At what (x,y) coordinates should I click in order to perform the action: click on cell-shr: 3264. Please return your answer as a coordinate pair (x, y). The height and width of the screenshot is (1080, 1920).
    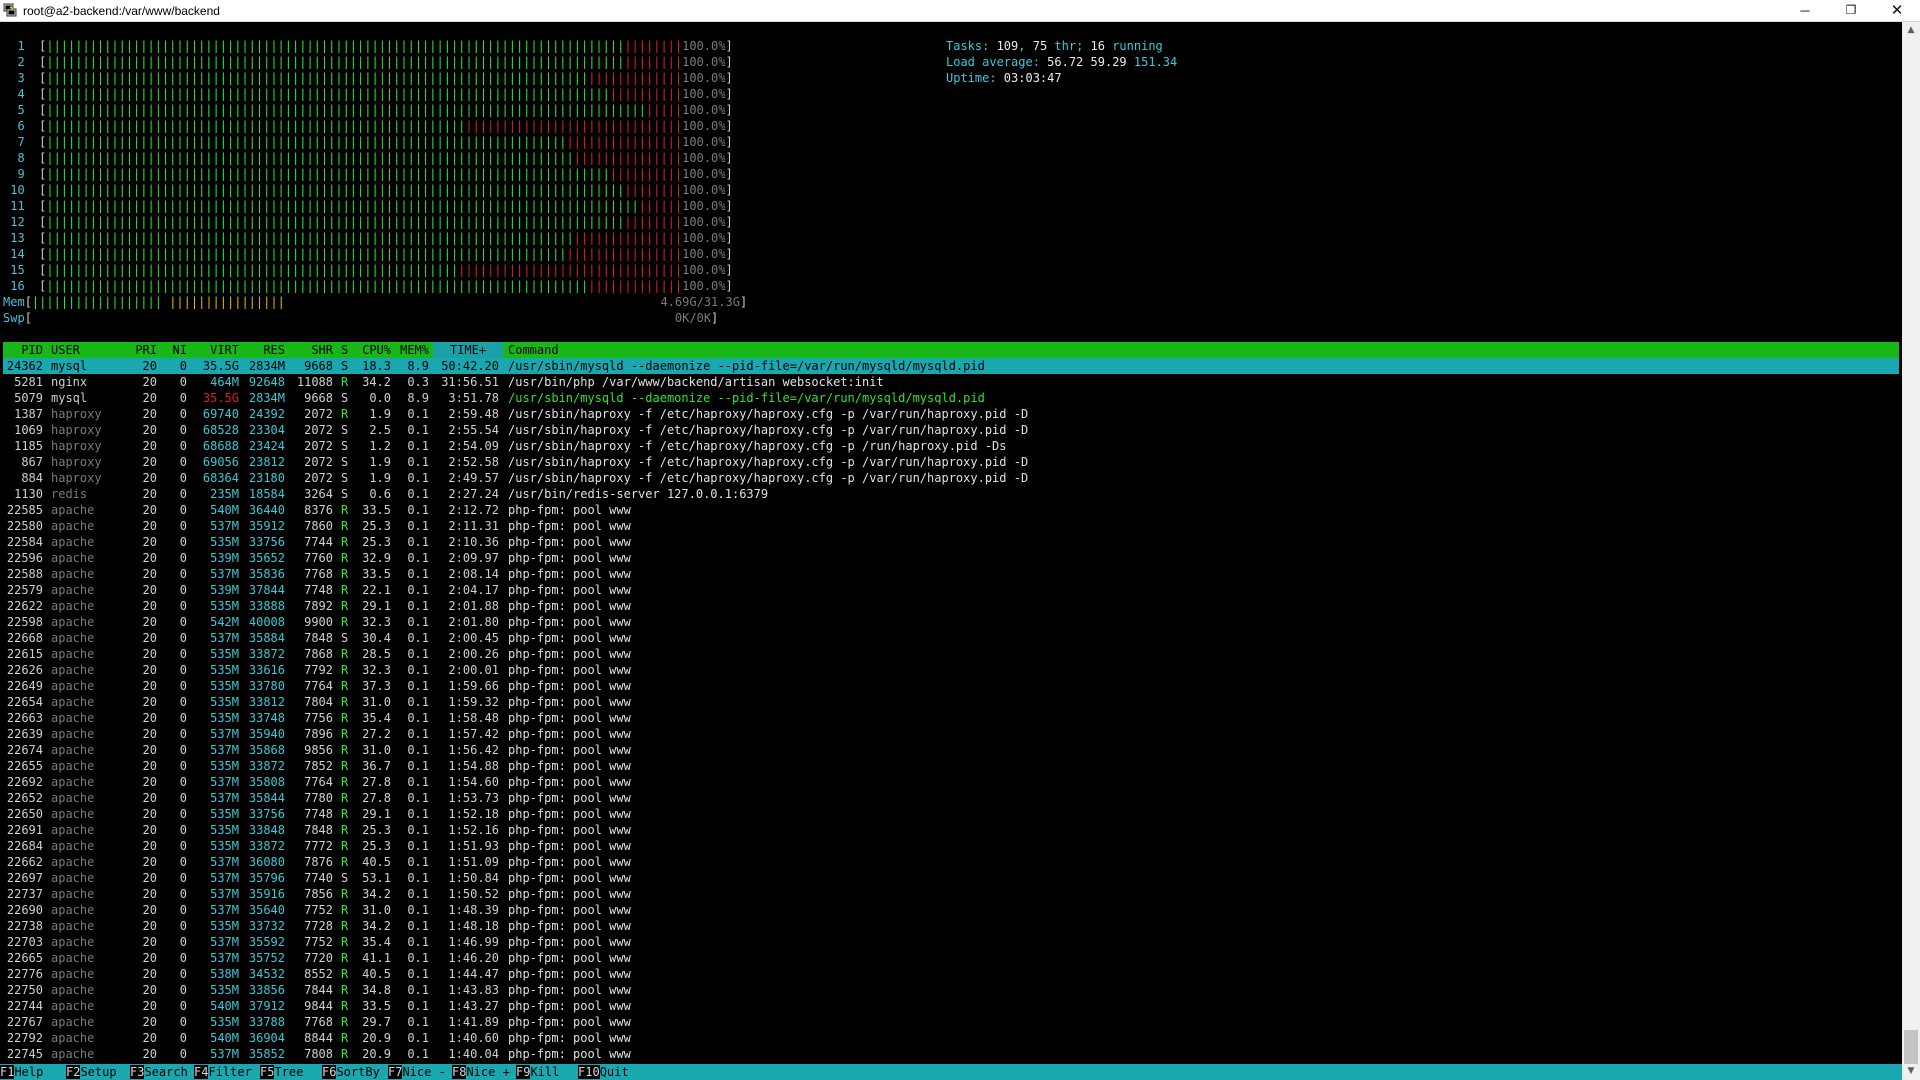
    Looking at the image, I should click on (318, 494).